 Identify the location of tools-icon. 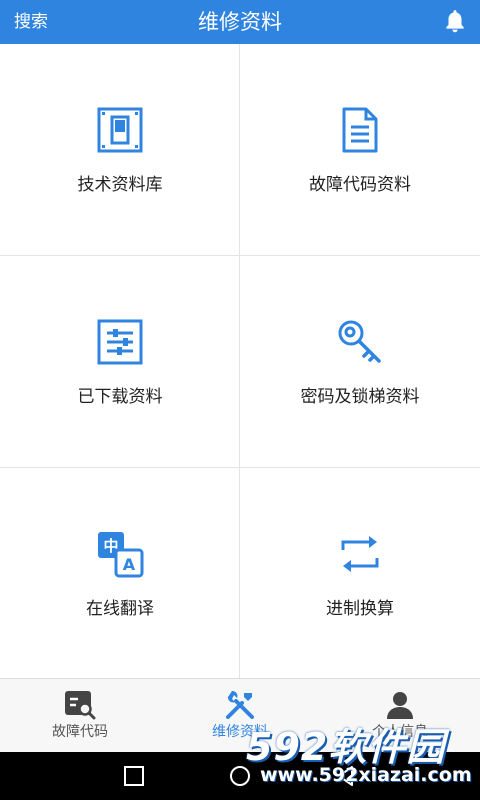
(240, 704).